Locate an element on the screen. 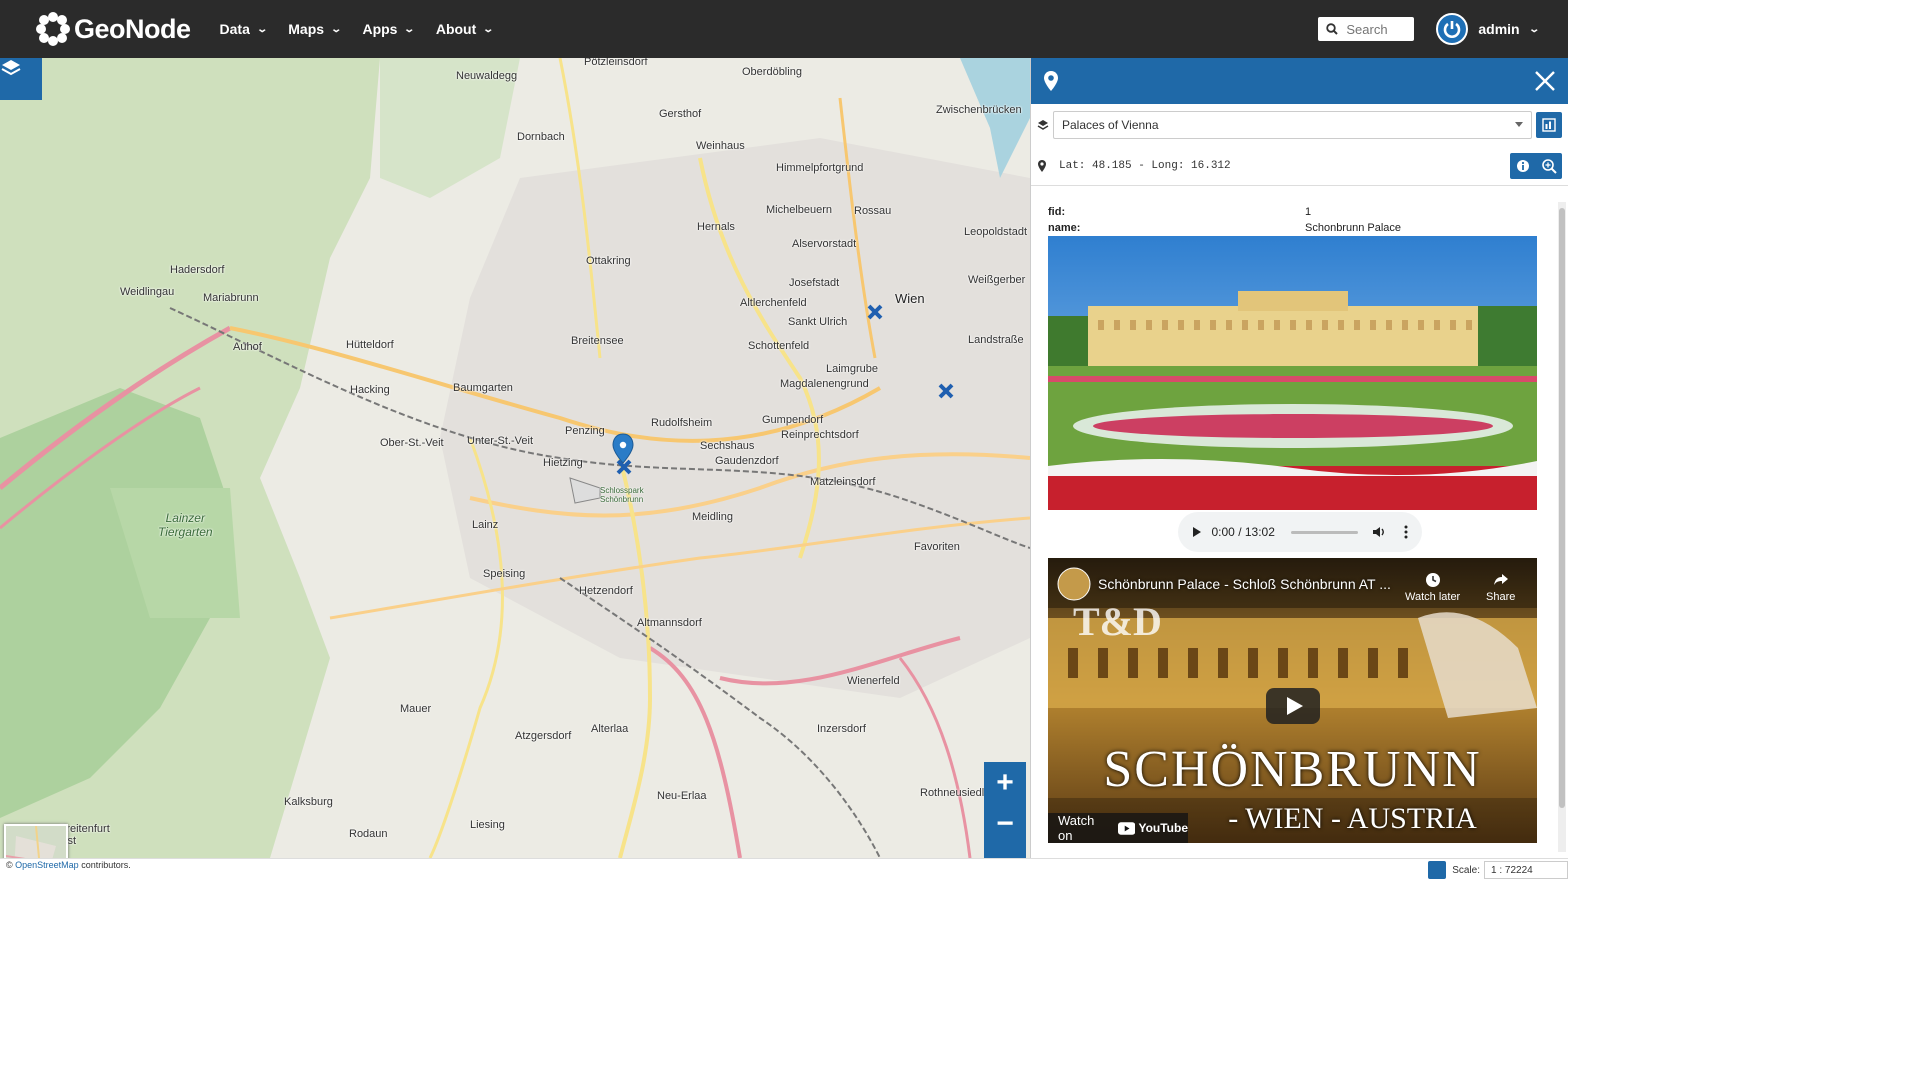 Image resolution: width=1920 pixels, height=1080 pixels. menu-maps: Maps ⌄ is located at coordinates (314, 29).